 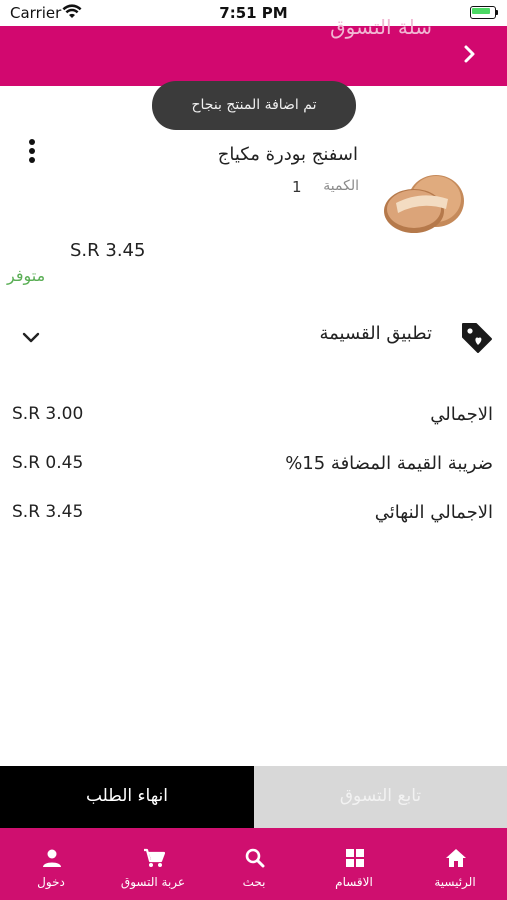 What do you see at coordinates (469, 54) in the screenshot?
I see `back-chevron-icon` at bounding box center [469, 54].